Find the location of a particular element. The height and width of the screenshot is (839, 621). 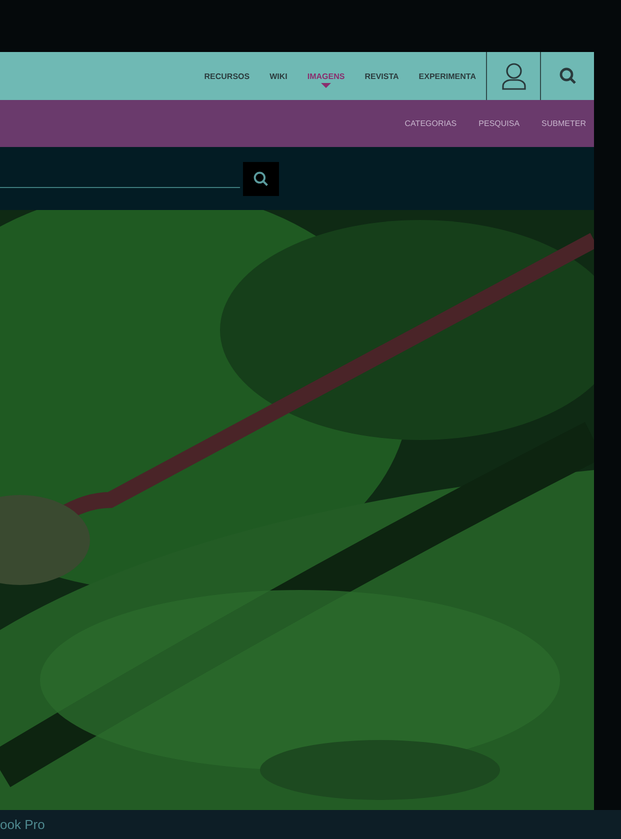

subnav-link: SUBMETER is located at coordinates (564, 123).